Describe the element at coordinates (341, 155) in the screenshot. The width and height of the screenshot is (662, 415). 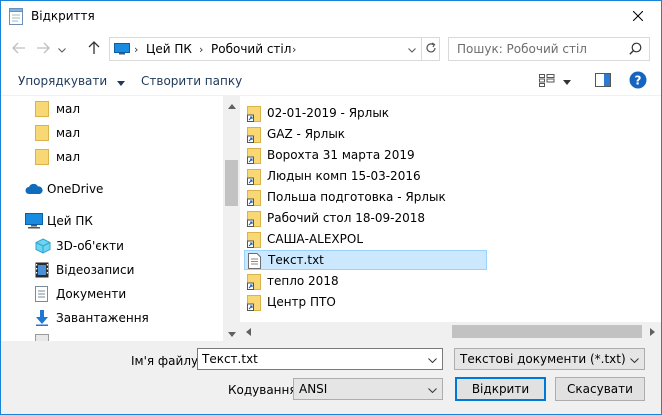
I see `file-name: Ворохта 31 марта 2019` at that location.